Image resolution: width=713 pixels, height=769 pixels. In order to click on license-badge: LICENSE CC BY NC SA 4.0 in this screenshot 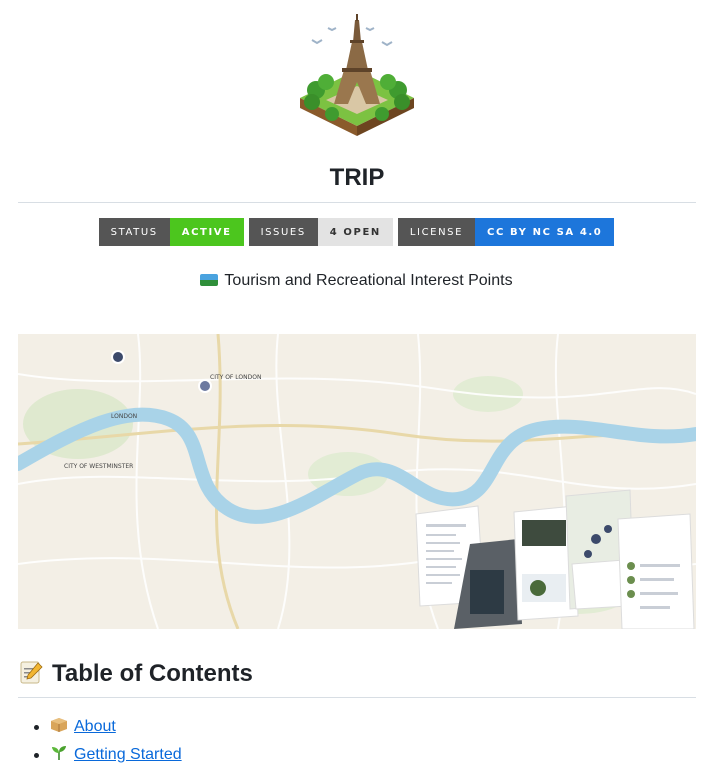, I will do `click(506, 232)`.